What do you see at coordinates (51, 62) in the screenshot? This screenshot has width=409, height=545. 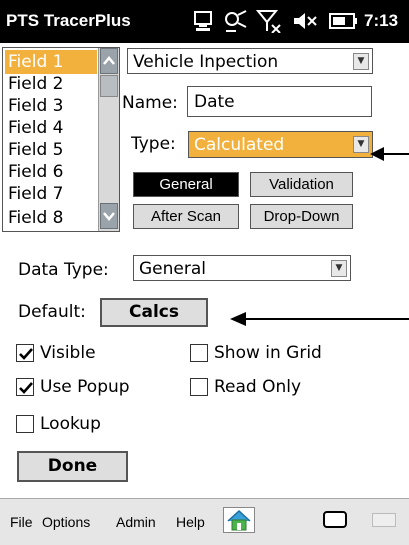 I see `list-item: Field 1` at bounding box center [51, 62].